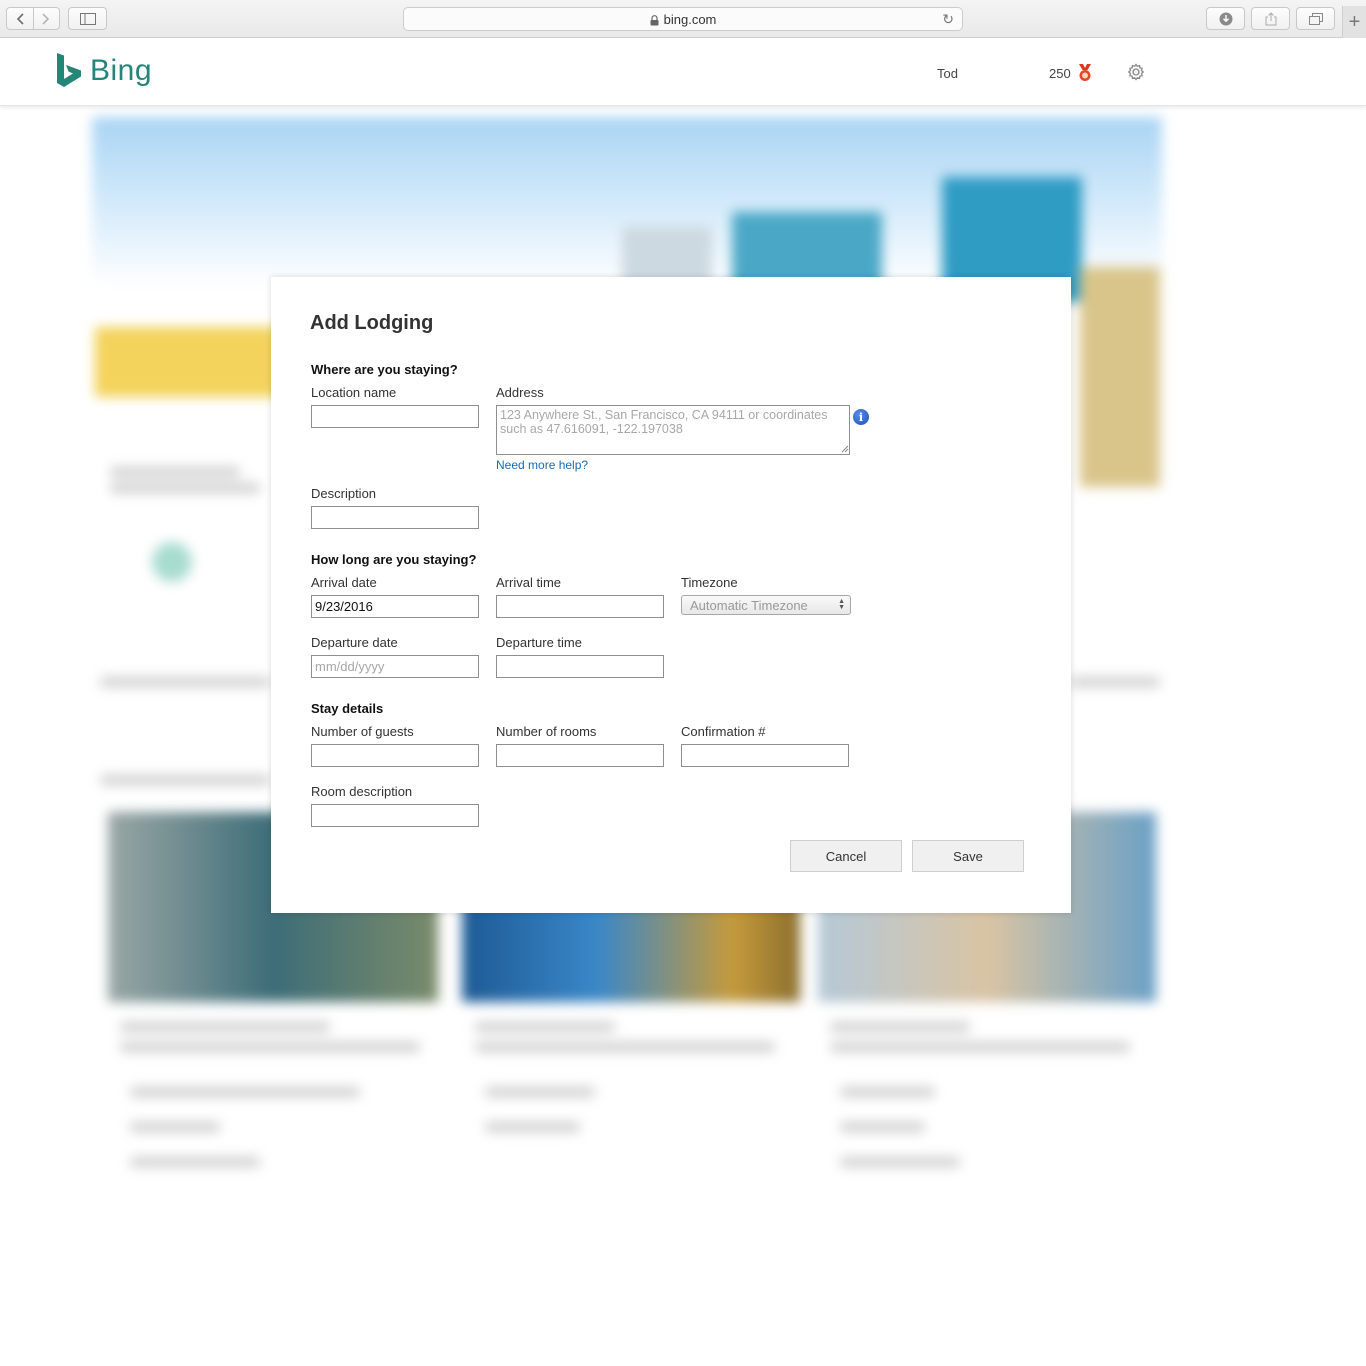 The height and width of the screenshot is (1366, 1366). What do you see at coordinates (395, 815) in the screenshot?
I see `room-description-input` at bounding box center [395, 815].